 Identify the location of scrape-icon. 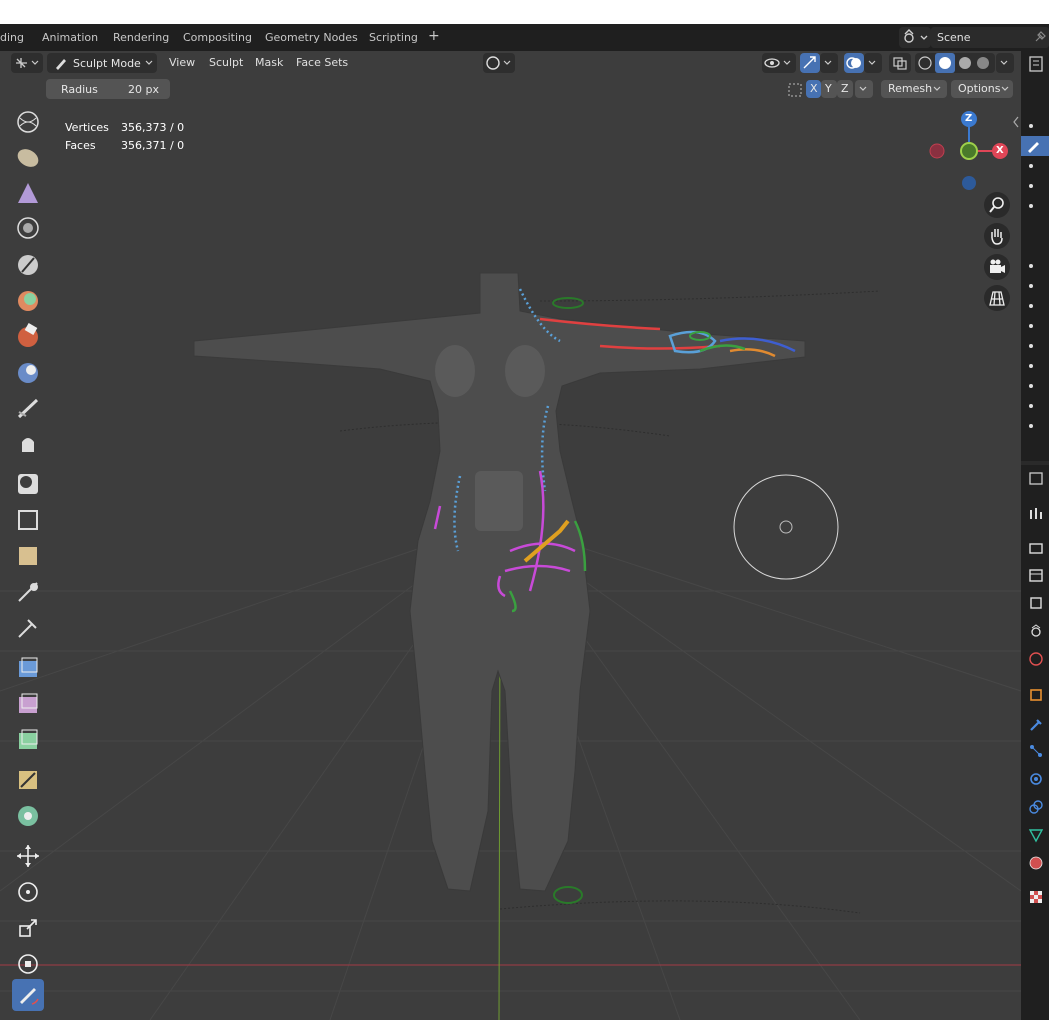
(28, 408).